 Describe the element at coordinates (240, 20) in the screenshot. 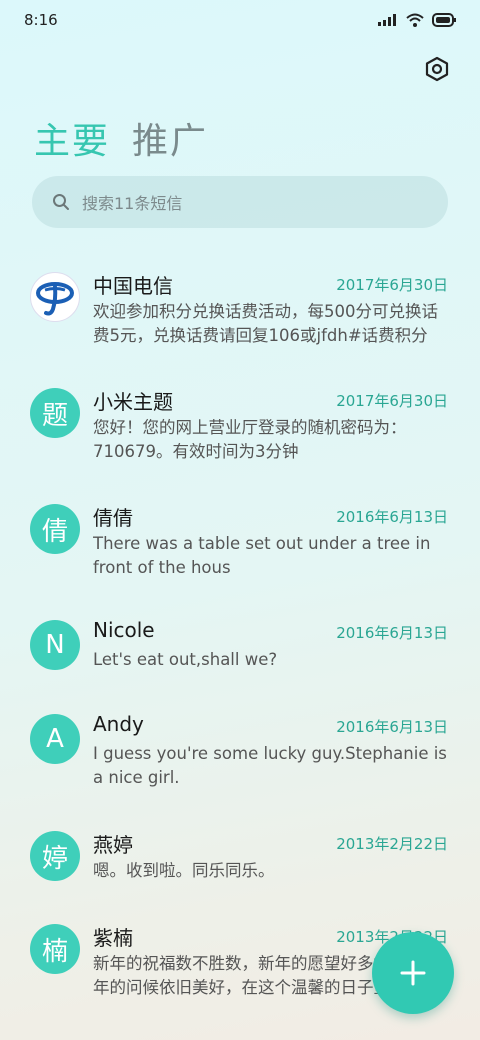

I see `status-bar: 8:16` at that location.